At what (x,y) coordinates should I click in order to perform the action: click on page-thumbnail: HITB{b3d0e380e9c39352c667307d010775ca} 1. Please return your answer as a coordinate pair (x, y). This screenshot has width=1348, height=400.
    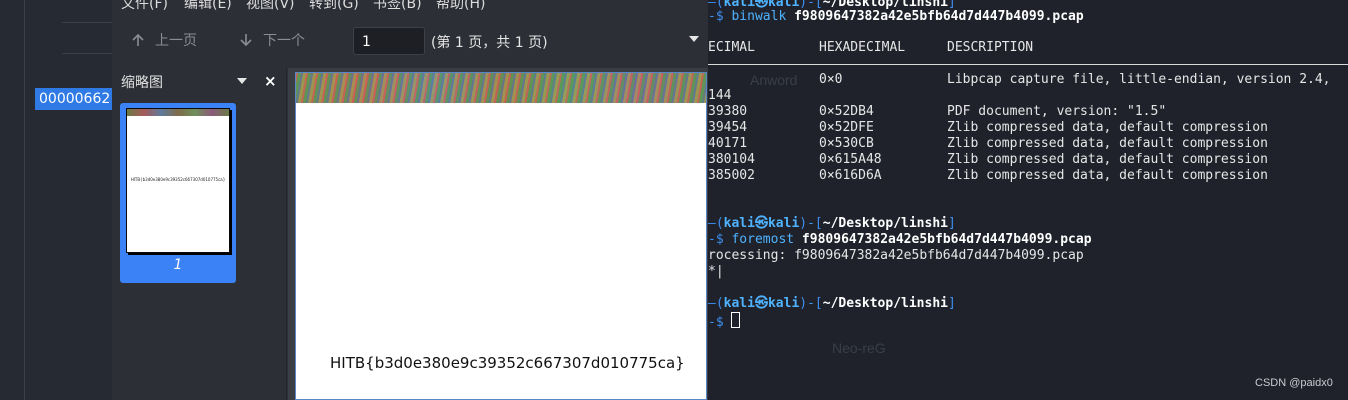
    Looking at the image, I should click on (178, 193).